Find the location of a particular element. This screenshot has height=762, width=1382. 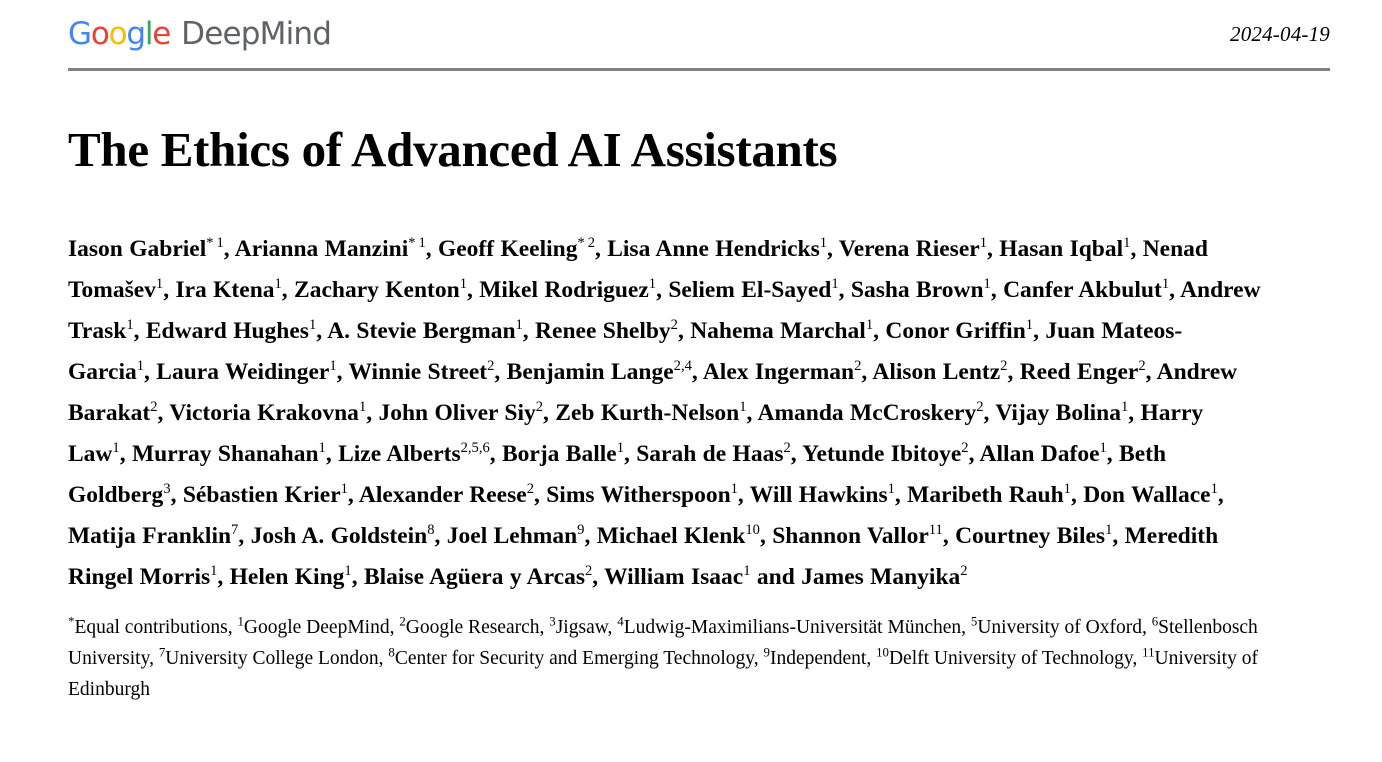

author-entry: Allan Dafoe1 is located at coordinates (1043, 454).